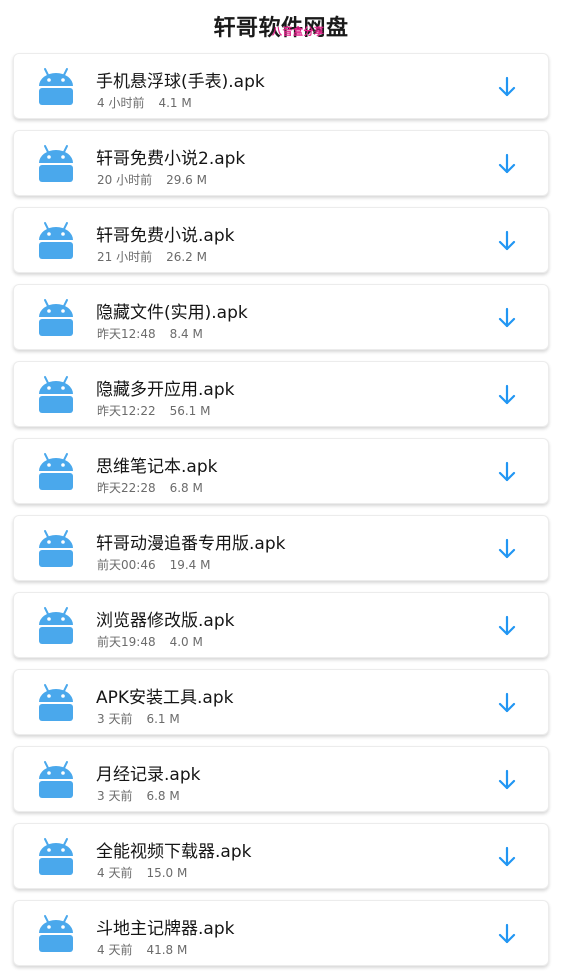 The width and height of the screenshot is (562, 980). Describe the element at coordinates (281, 856) in the screenshot. I see `file-item: 全能视频下载器.apk 4 天前 15.0 M` at that location.